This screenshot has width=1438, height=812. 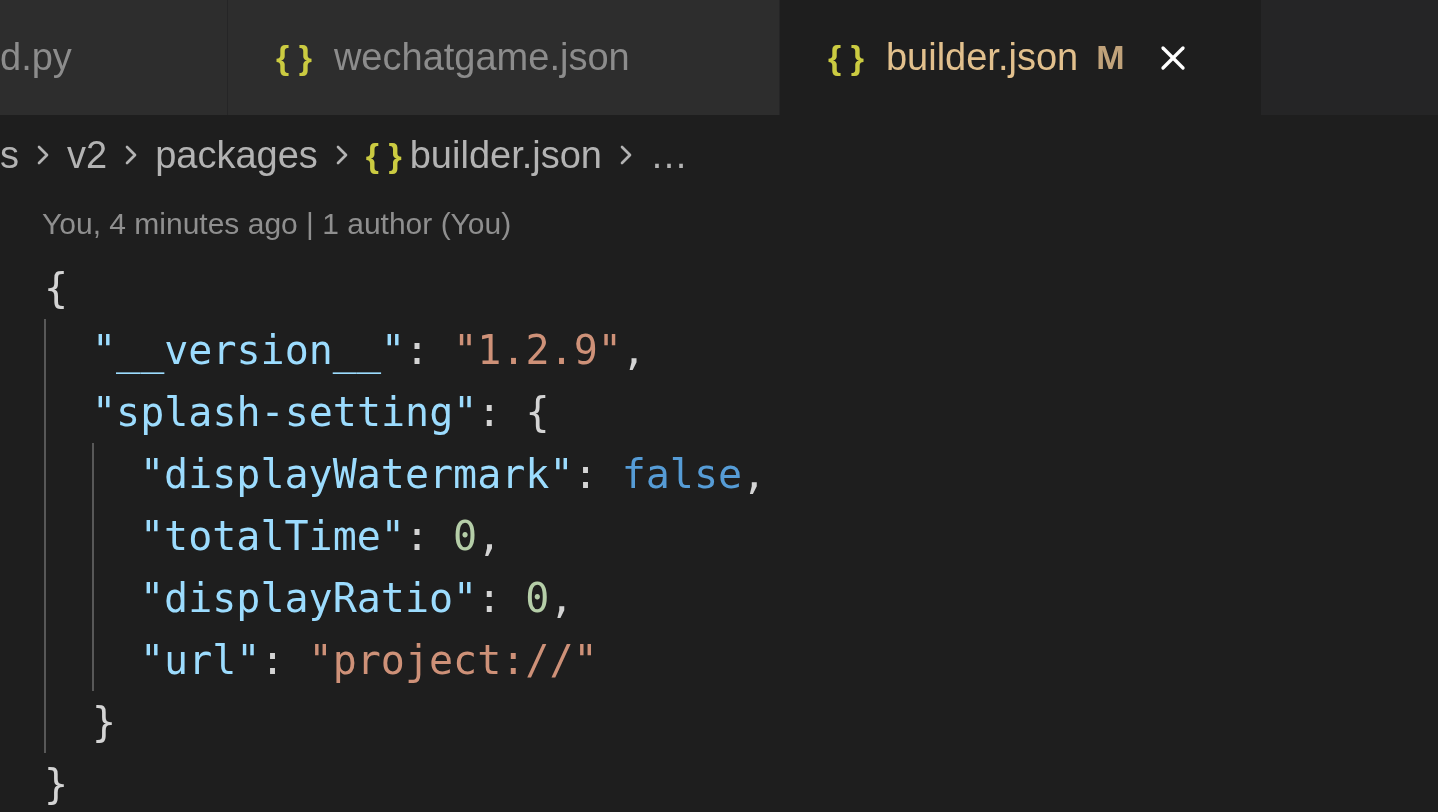 What do you see at coordinates (369, 660) in the screenshot?
I see `code-line: "url": "project://"` at bounding box center [369, 660].